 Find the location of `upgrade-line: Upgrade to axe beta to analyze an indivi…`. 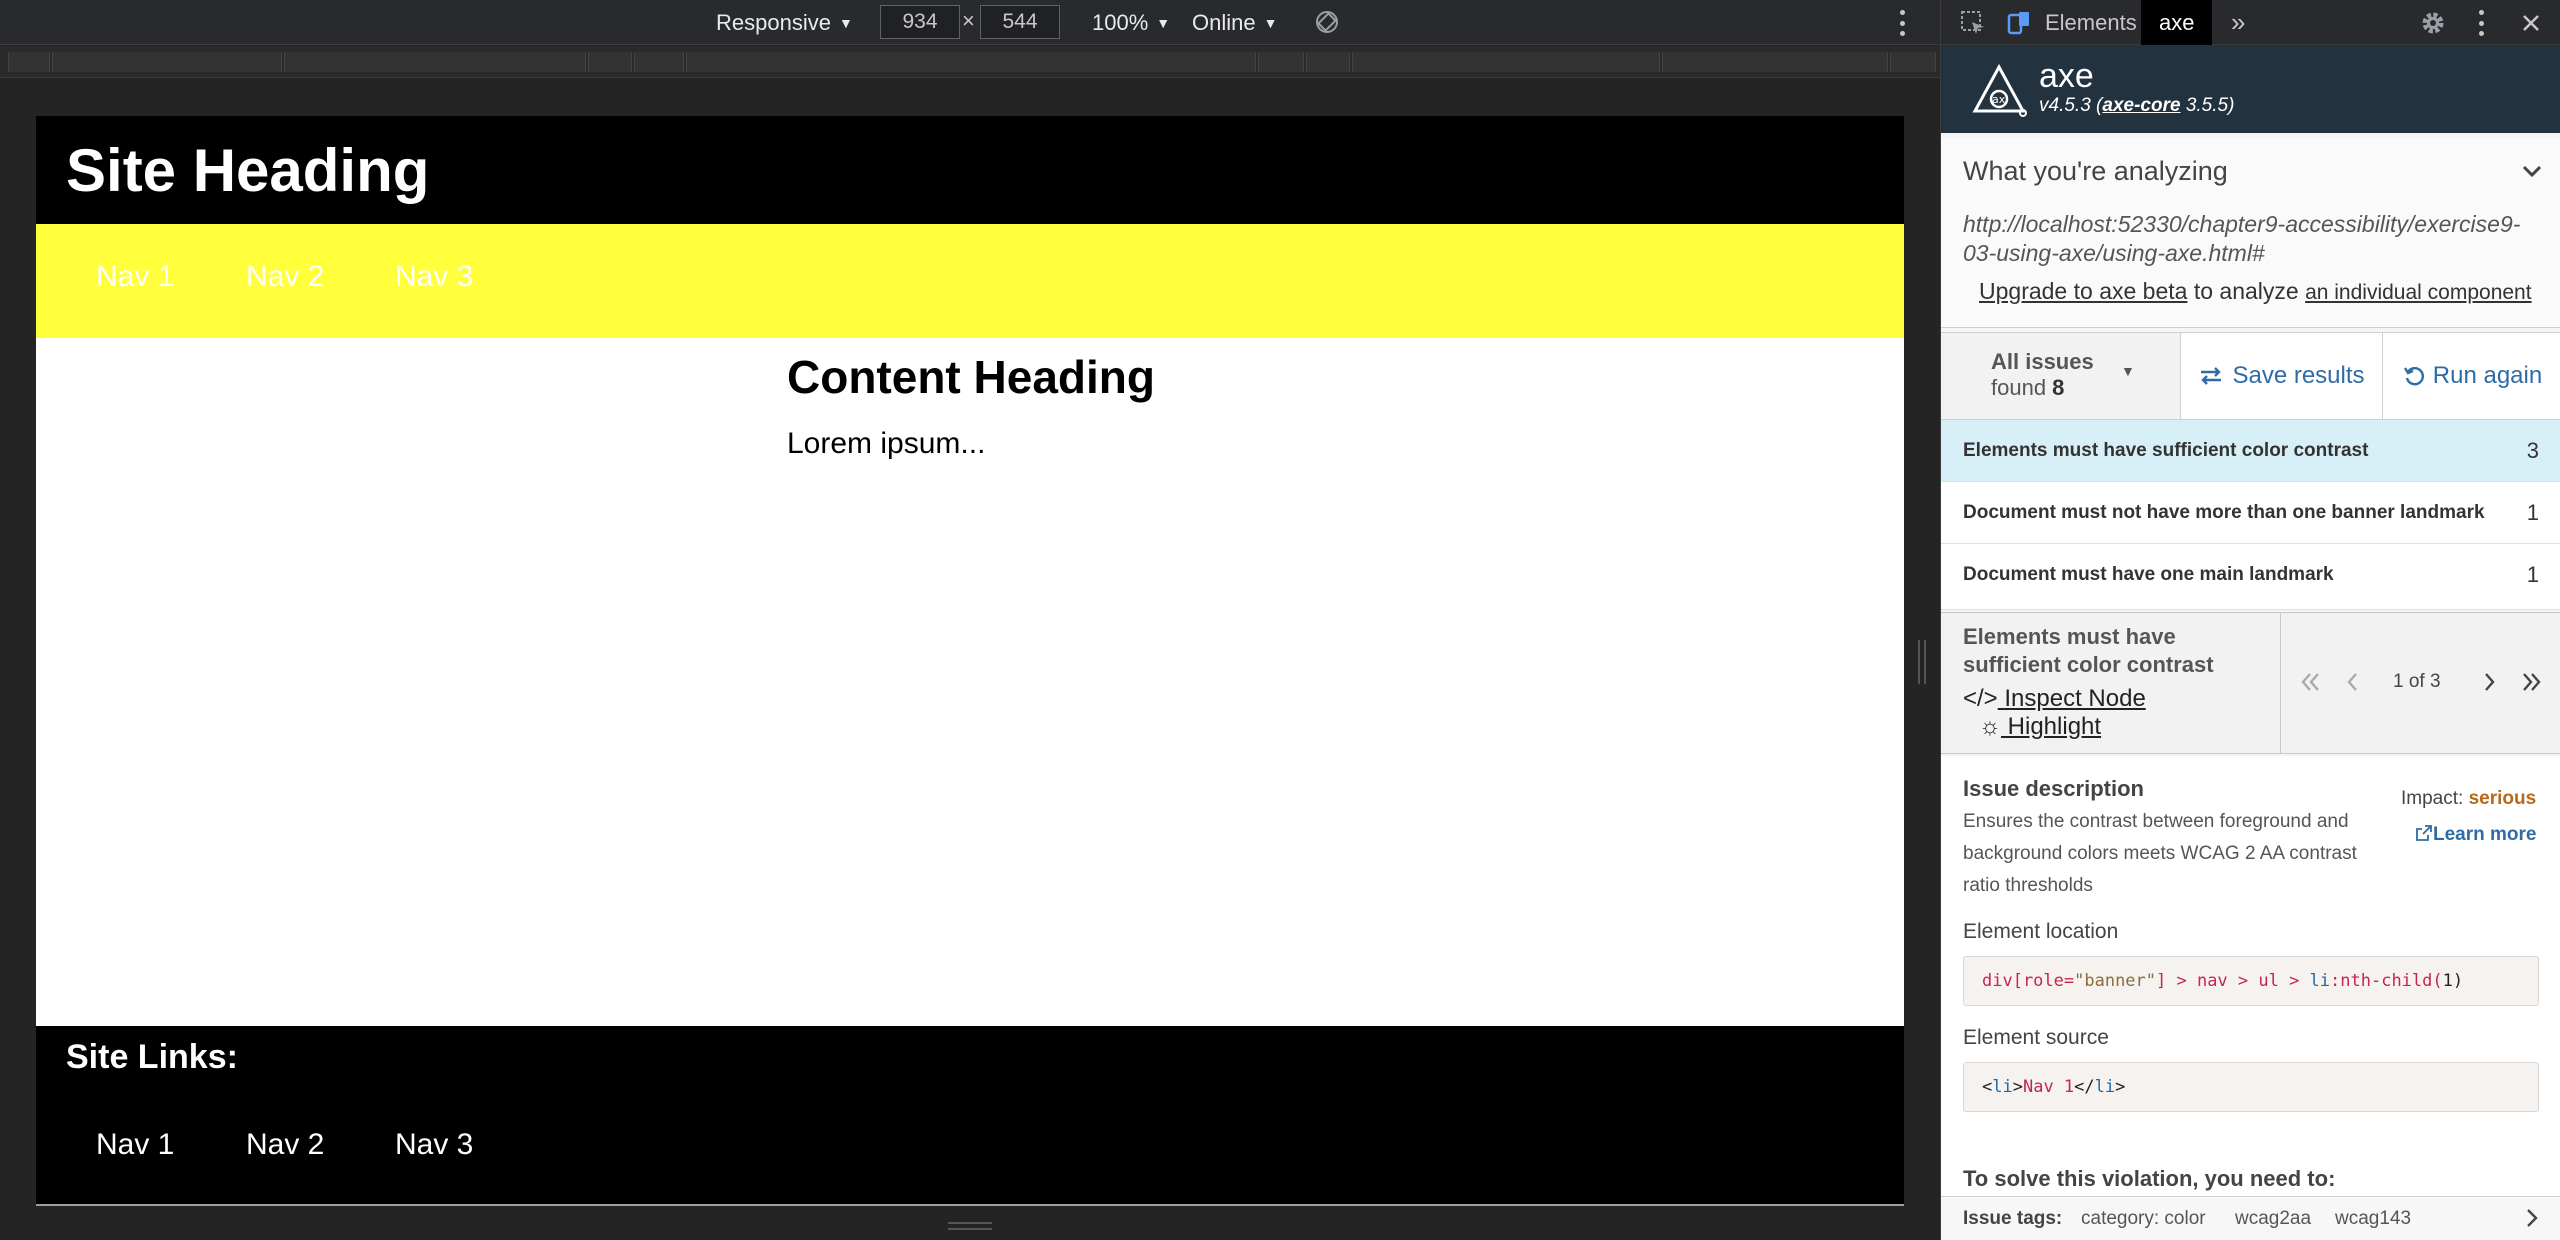

upgrade-line: Upgrade to axe beta to analyze an indivi… is located at coordinates (2255, 291).